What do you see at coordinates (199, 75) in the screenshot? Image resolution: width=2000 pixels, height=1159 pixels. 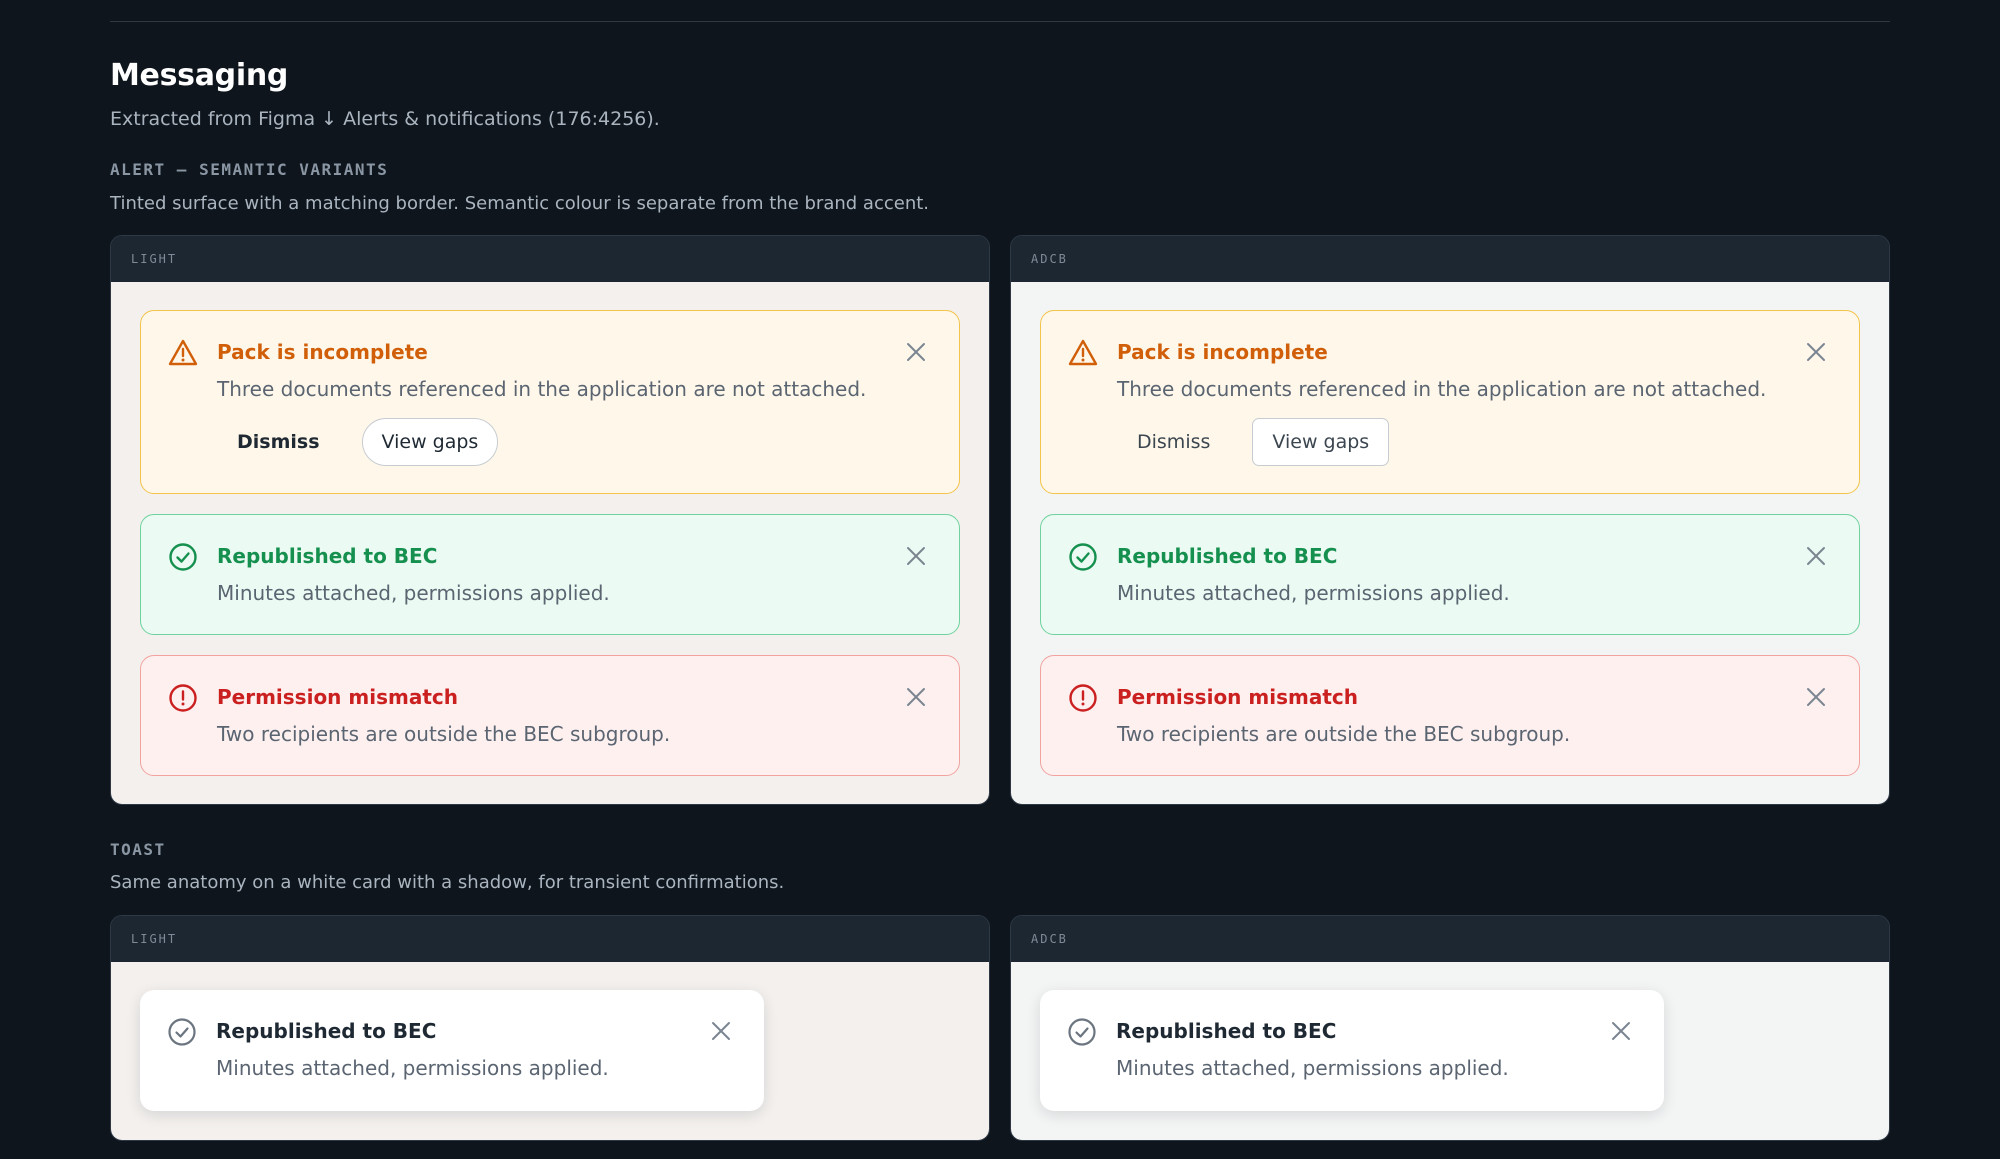 I see `page-title: Messaging` at bounding box center [199, 75].